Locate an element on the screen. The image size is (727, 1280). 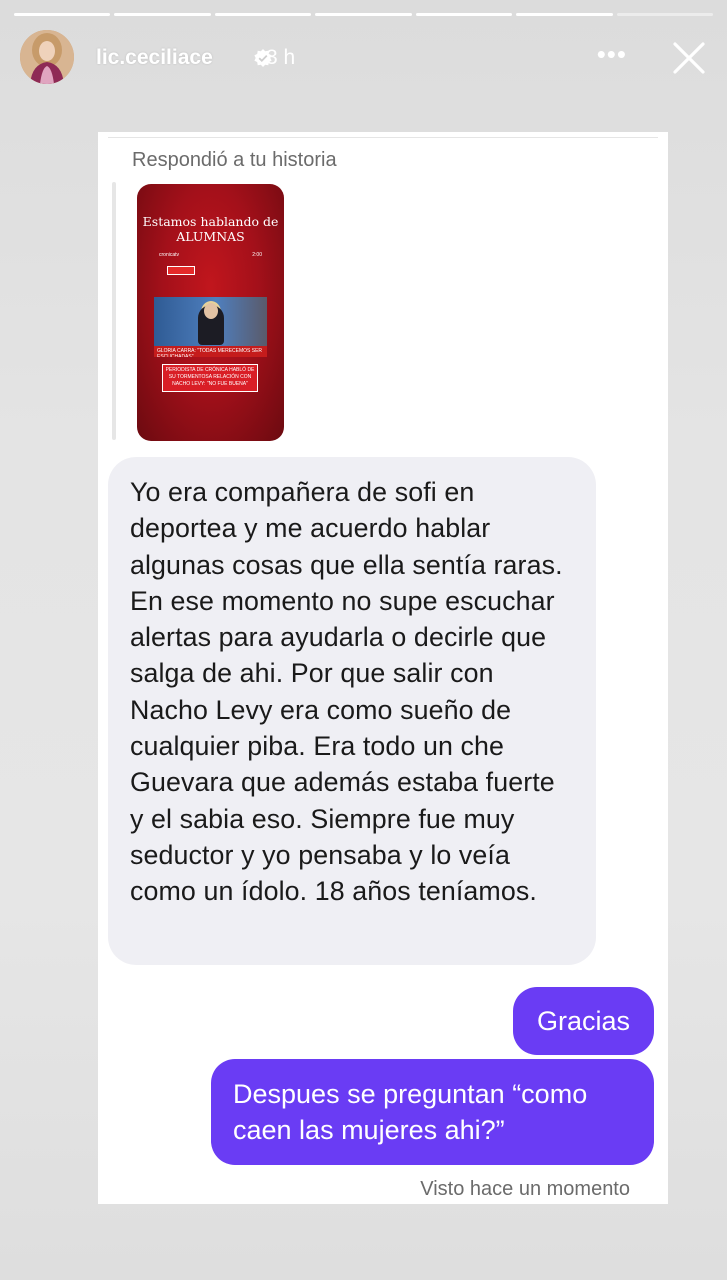
progress-segment-current is located at coordinates (664, 14).